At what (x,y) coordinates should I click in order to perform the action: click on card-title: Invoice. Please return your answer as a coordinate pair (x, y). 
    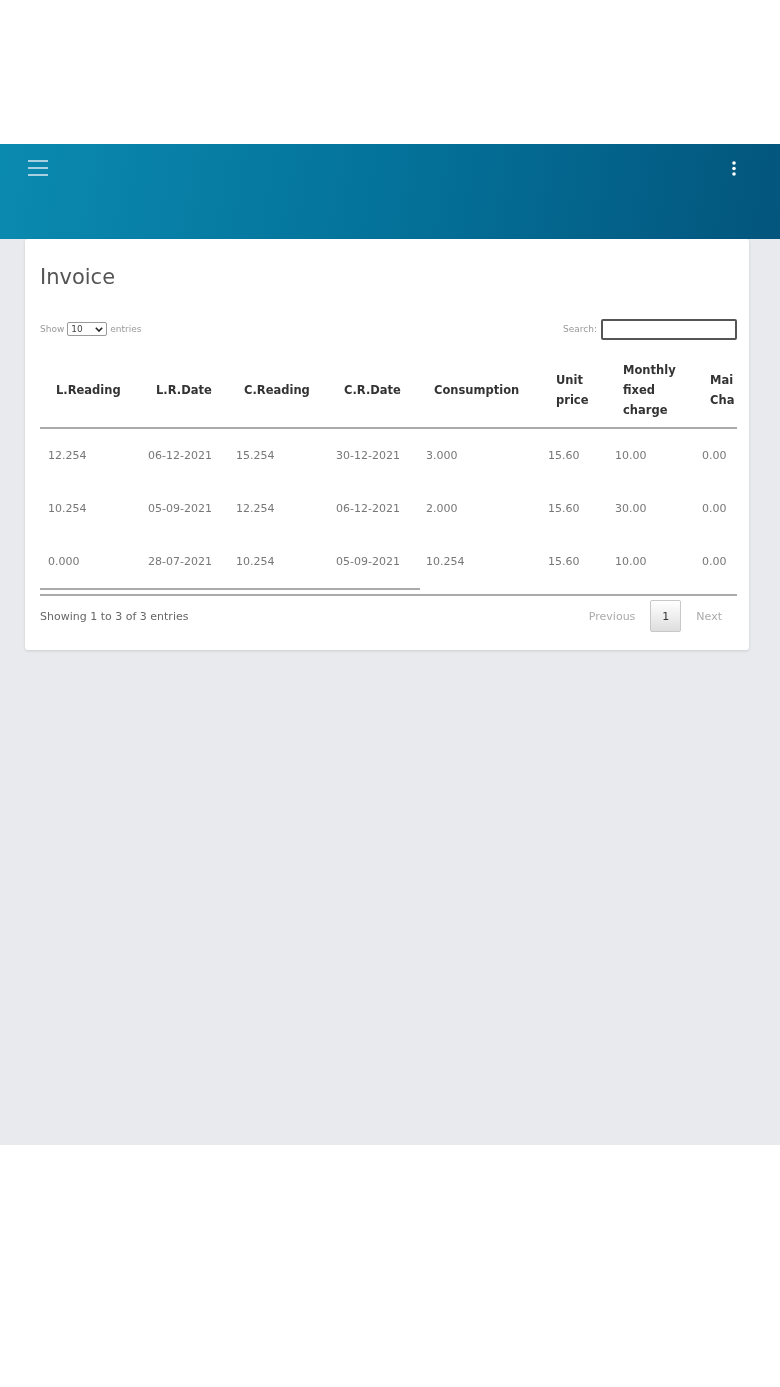
    Looking at the image, I should click on (78, 277).